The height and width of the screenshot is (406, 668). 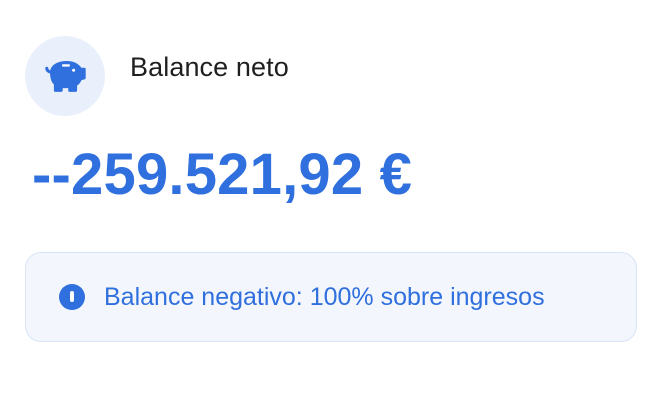 What do you see at coordinates (324, 296) in the screenshot?
I see `alert-message: Balance negativo: 100% sobre ingresos` at bounding box center [324, 296].